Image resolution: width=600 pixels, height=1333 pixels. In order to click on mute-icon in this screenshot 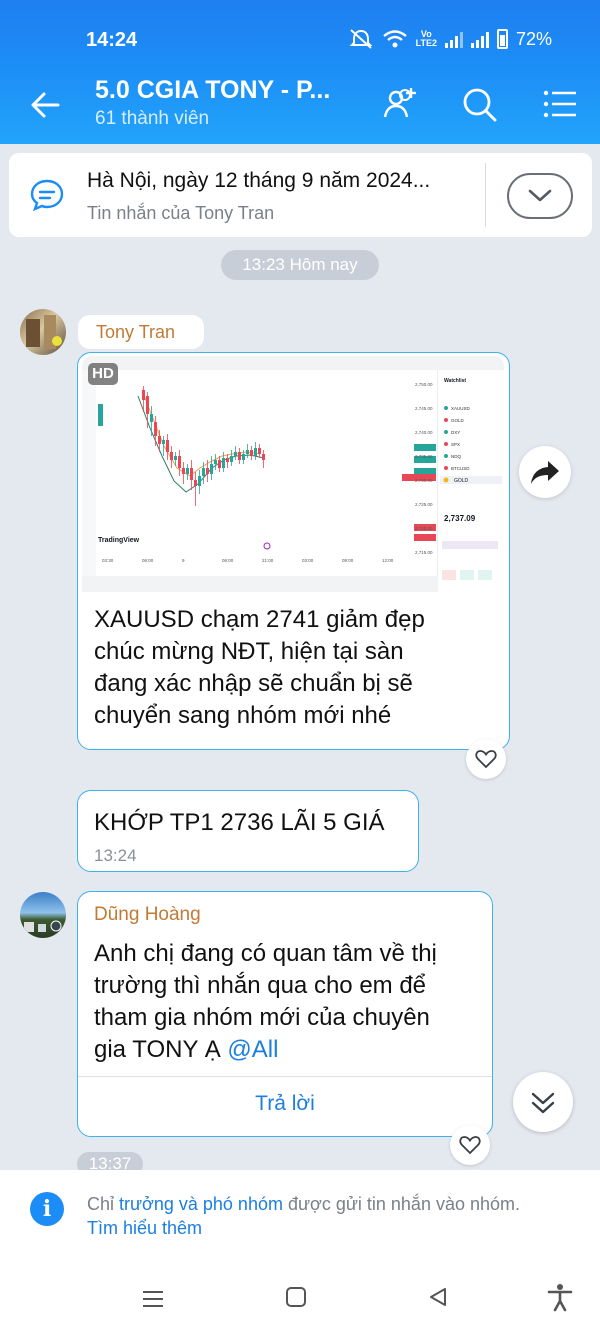, I will do `click(361, 39)`.